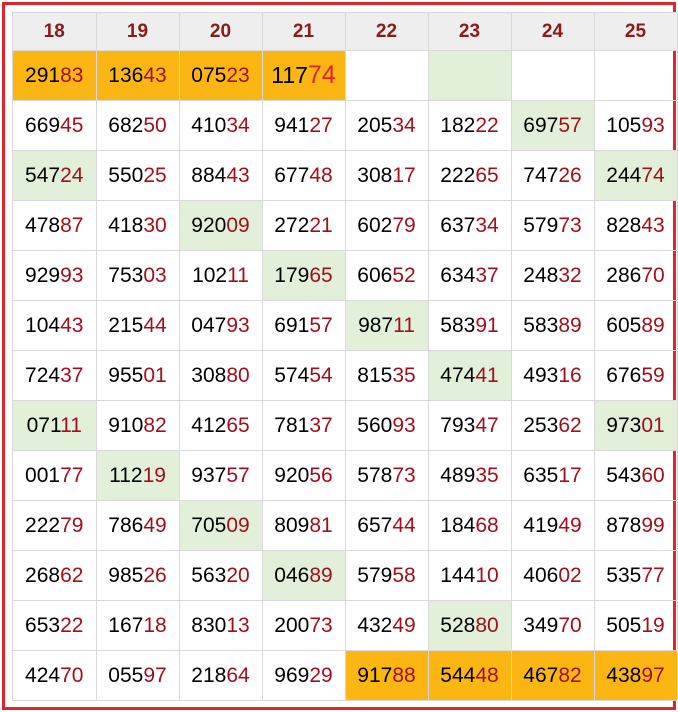  What do you see at coordinates (541, 125) in the screenshot?
I see `number-lead-digits: 697` at bounding box center [541, 125].